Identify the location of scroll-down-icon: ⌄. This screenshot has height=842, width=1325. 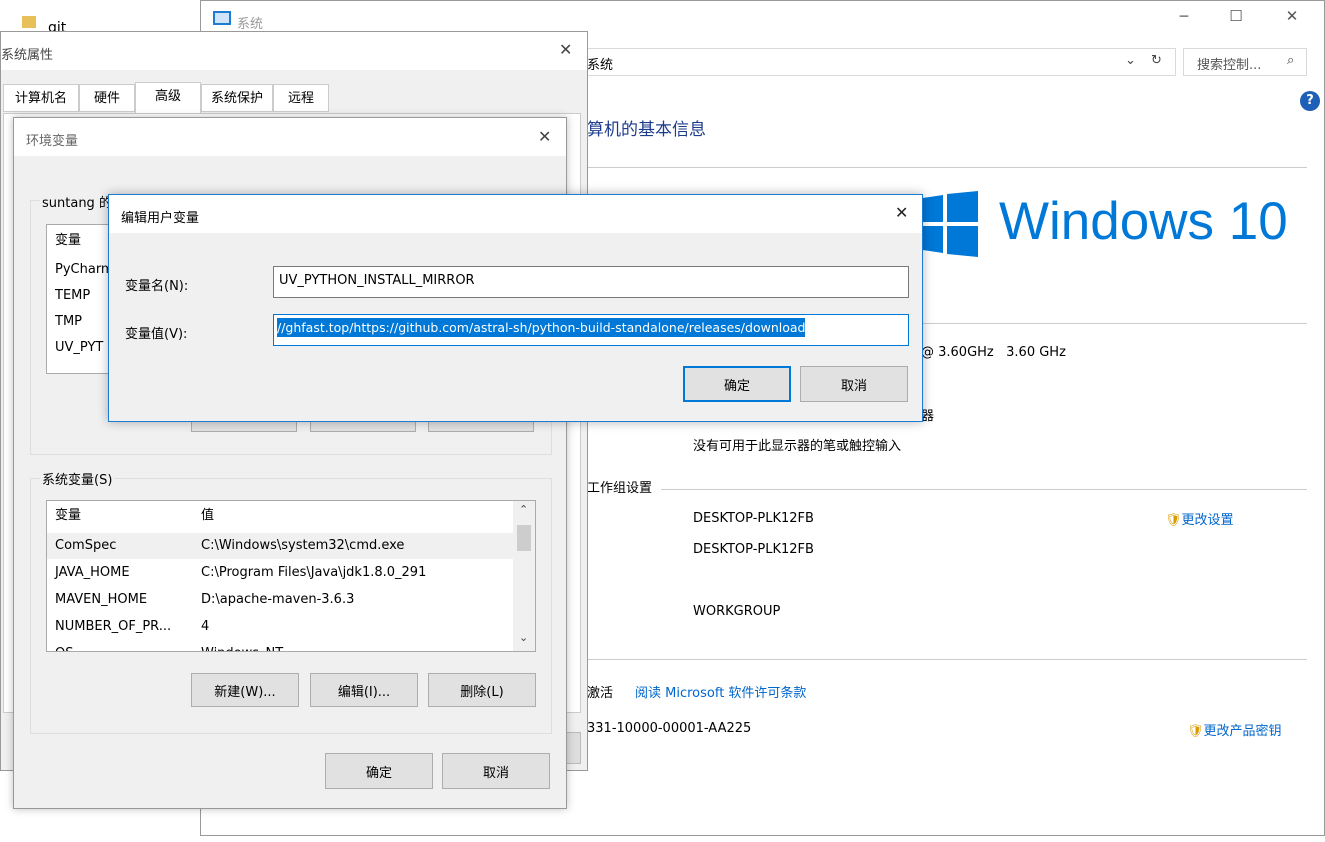
(523, 637).